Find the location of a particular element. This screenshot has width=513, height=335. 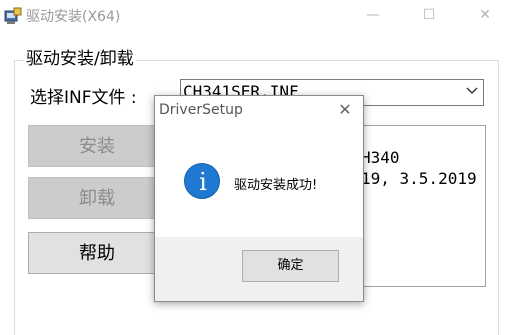

info-icon-glyph: i is located at coordinates (203, 182).